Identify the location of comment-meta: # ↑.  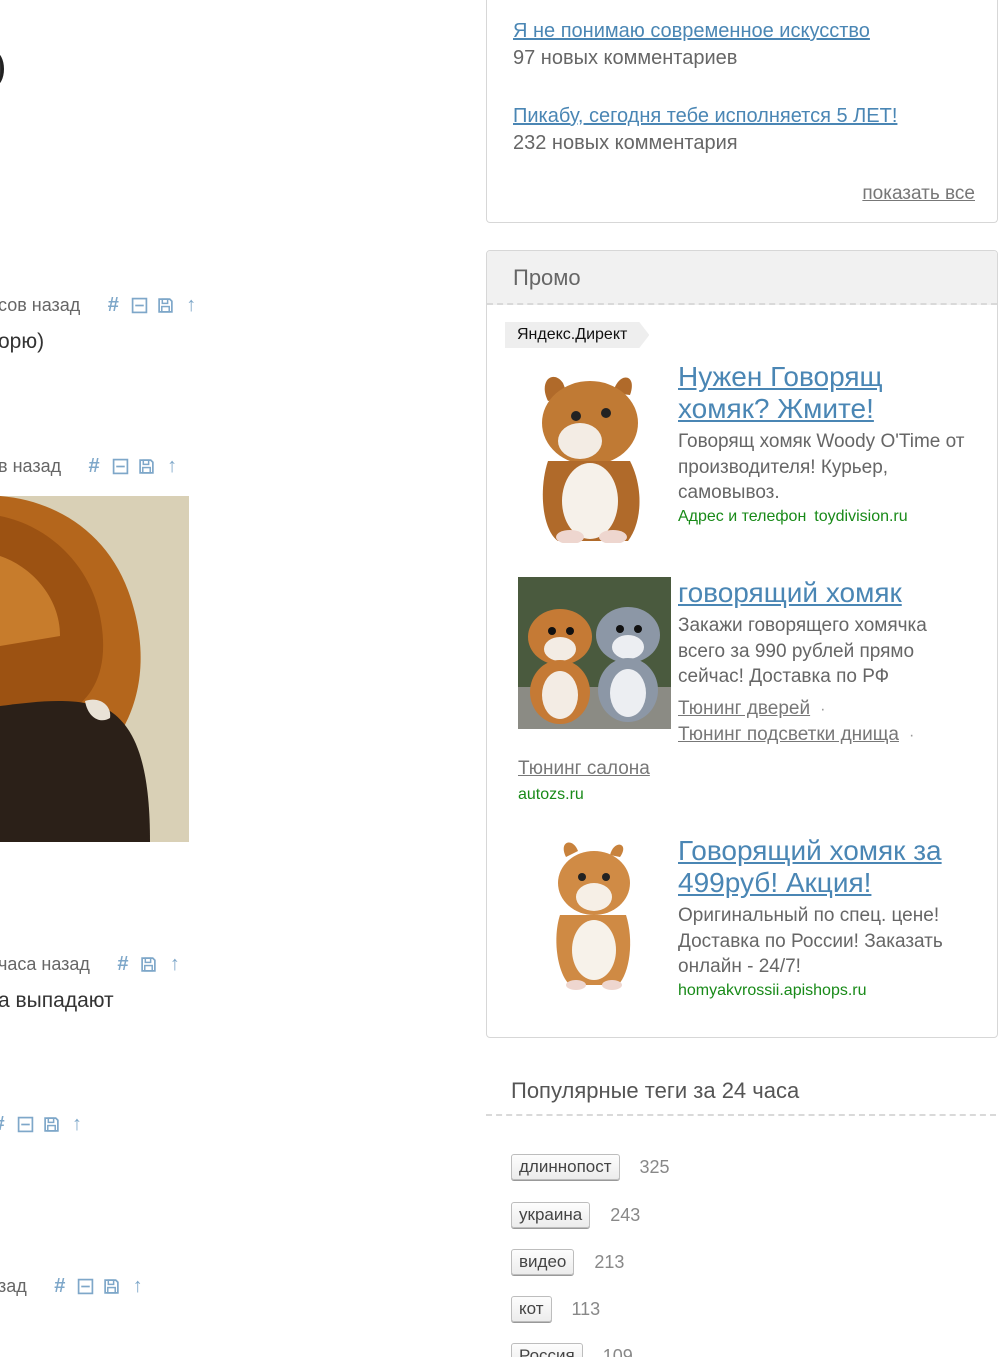
(45, 1124).